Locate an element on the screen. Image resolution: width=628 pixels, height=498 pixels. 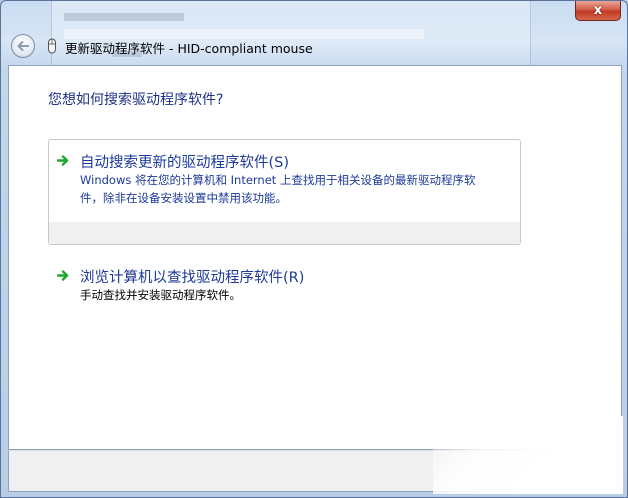
back-button is located at coordinates (23, 46).